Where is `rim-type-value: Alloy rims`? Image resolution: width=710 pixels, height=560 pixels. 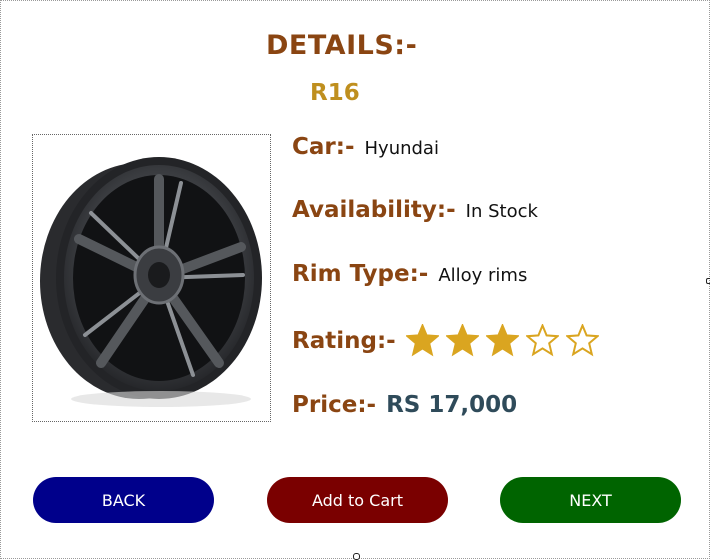 rim-type-value: Alloy rims is located at coordinates (483, 275).